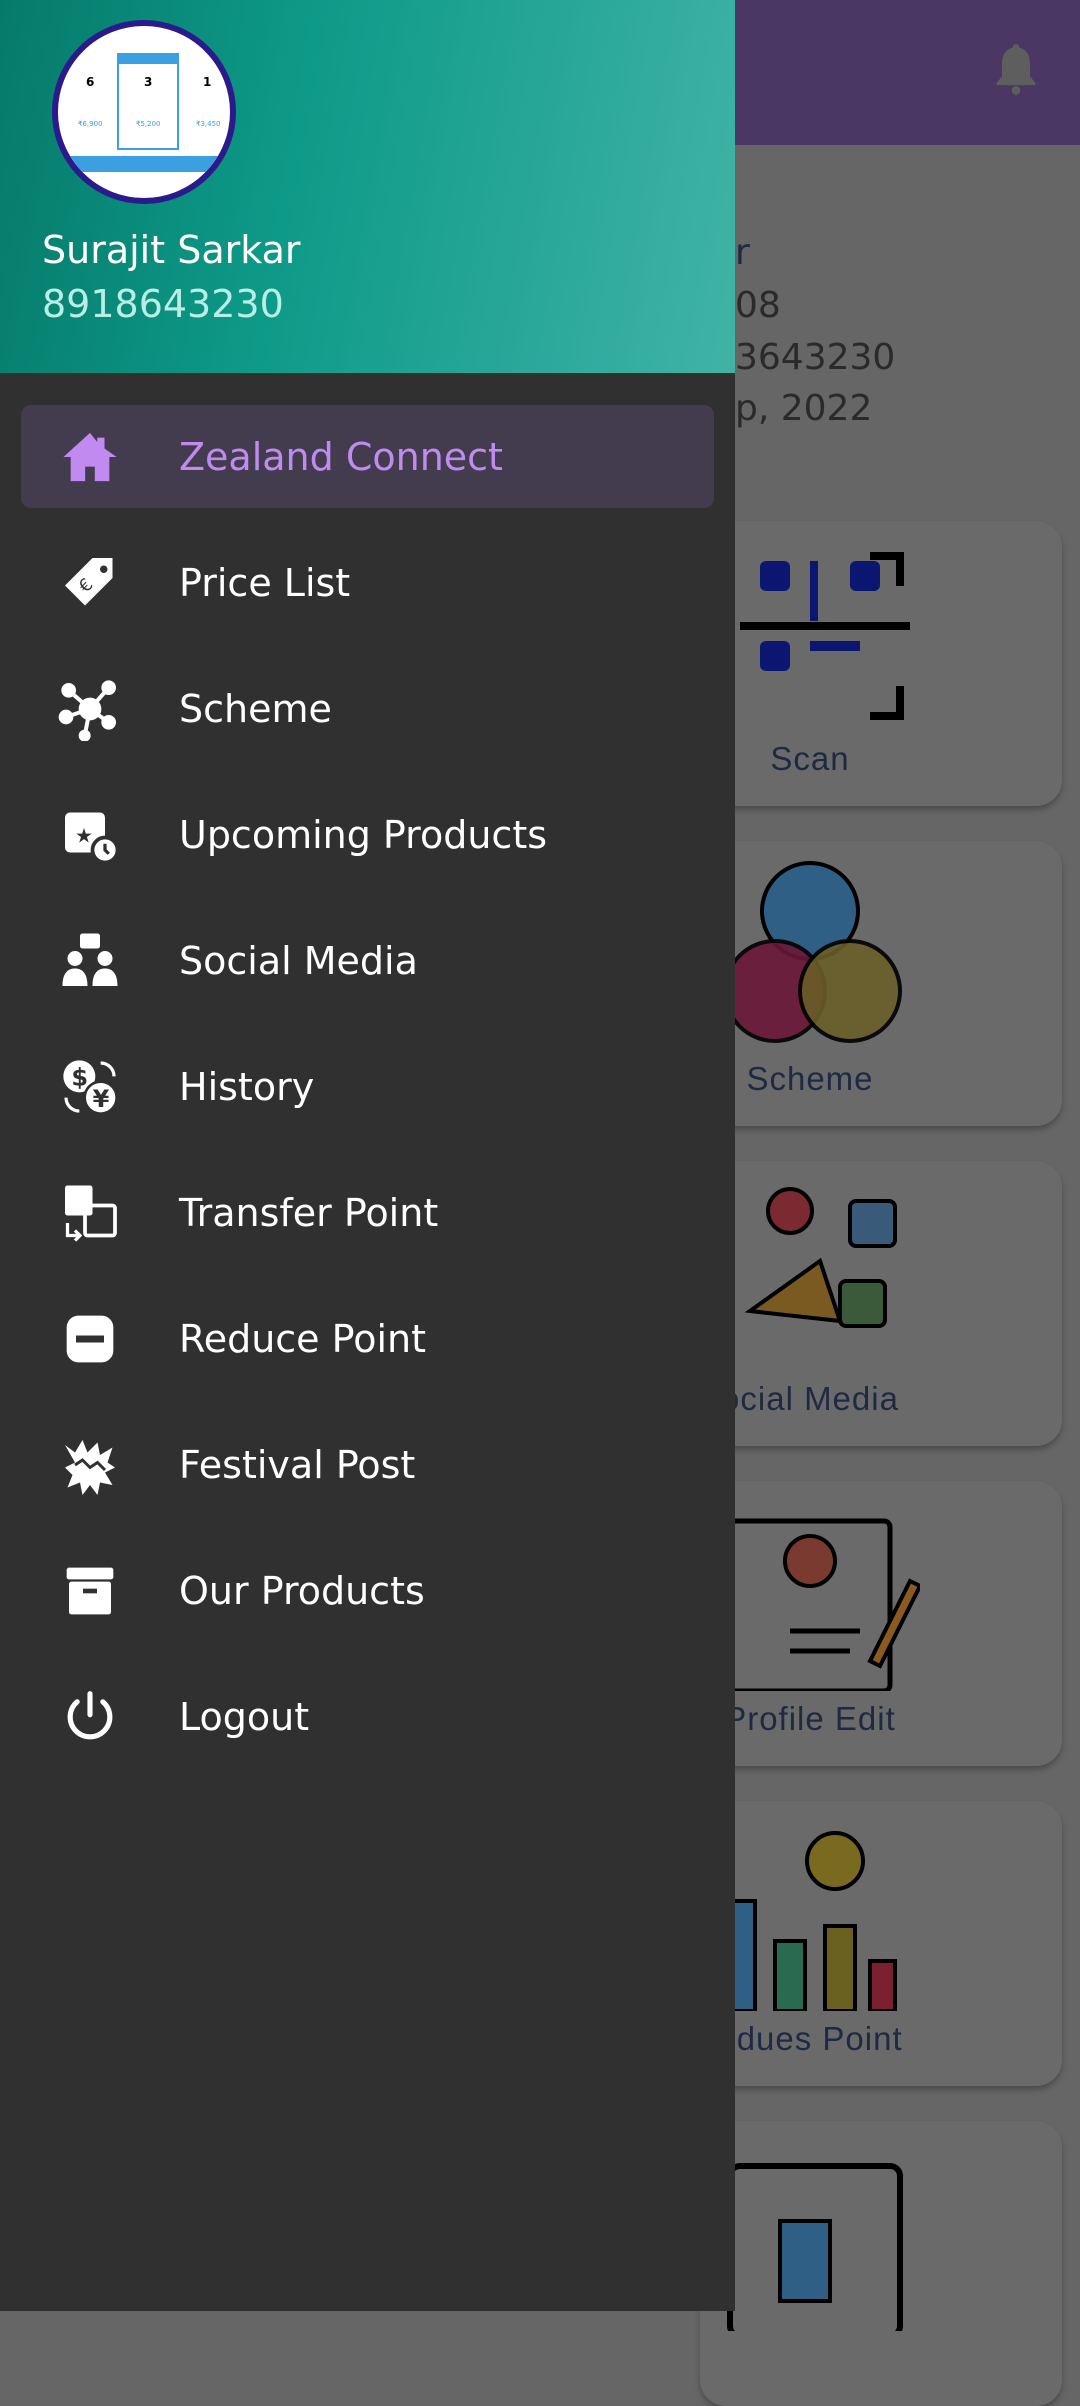 Image resolution: width=1080 pixels, height=2406 pixels. I want to click on social-media-card: ocial Media, so click(881, 1303).